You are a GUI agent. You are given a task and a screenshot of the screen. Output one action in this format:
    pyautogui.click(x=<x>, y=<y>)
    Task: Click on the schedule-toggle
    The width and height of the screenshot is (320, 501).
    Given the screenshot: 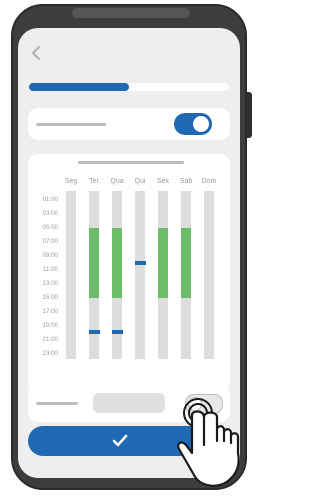 What is the action you would take?
    pyautogui.click(x=193, y=124)
    